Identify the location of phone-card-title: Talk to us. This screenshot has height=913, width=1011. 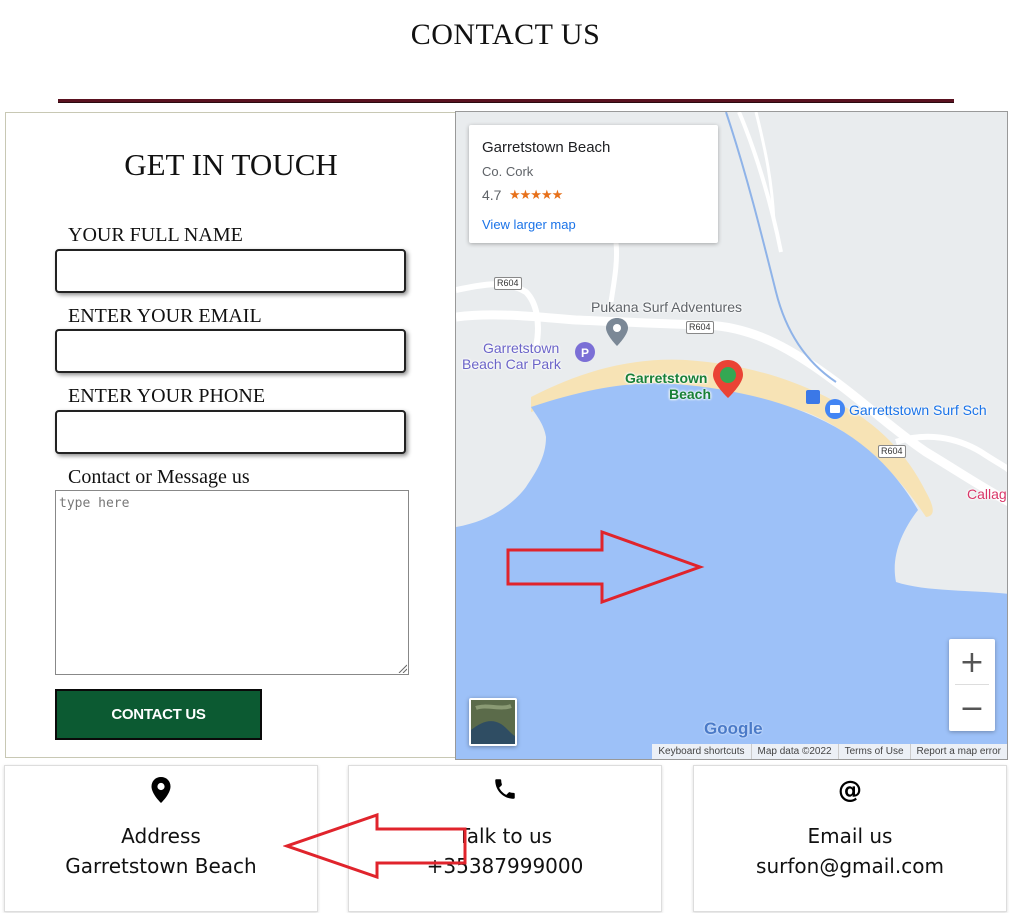
(505, 836).